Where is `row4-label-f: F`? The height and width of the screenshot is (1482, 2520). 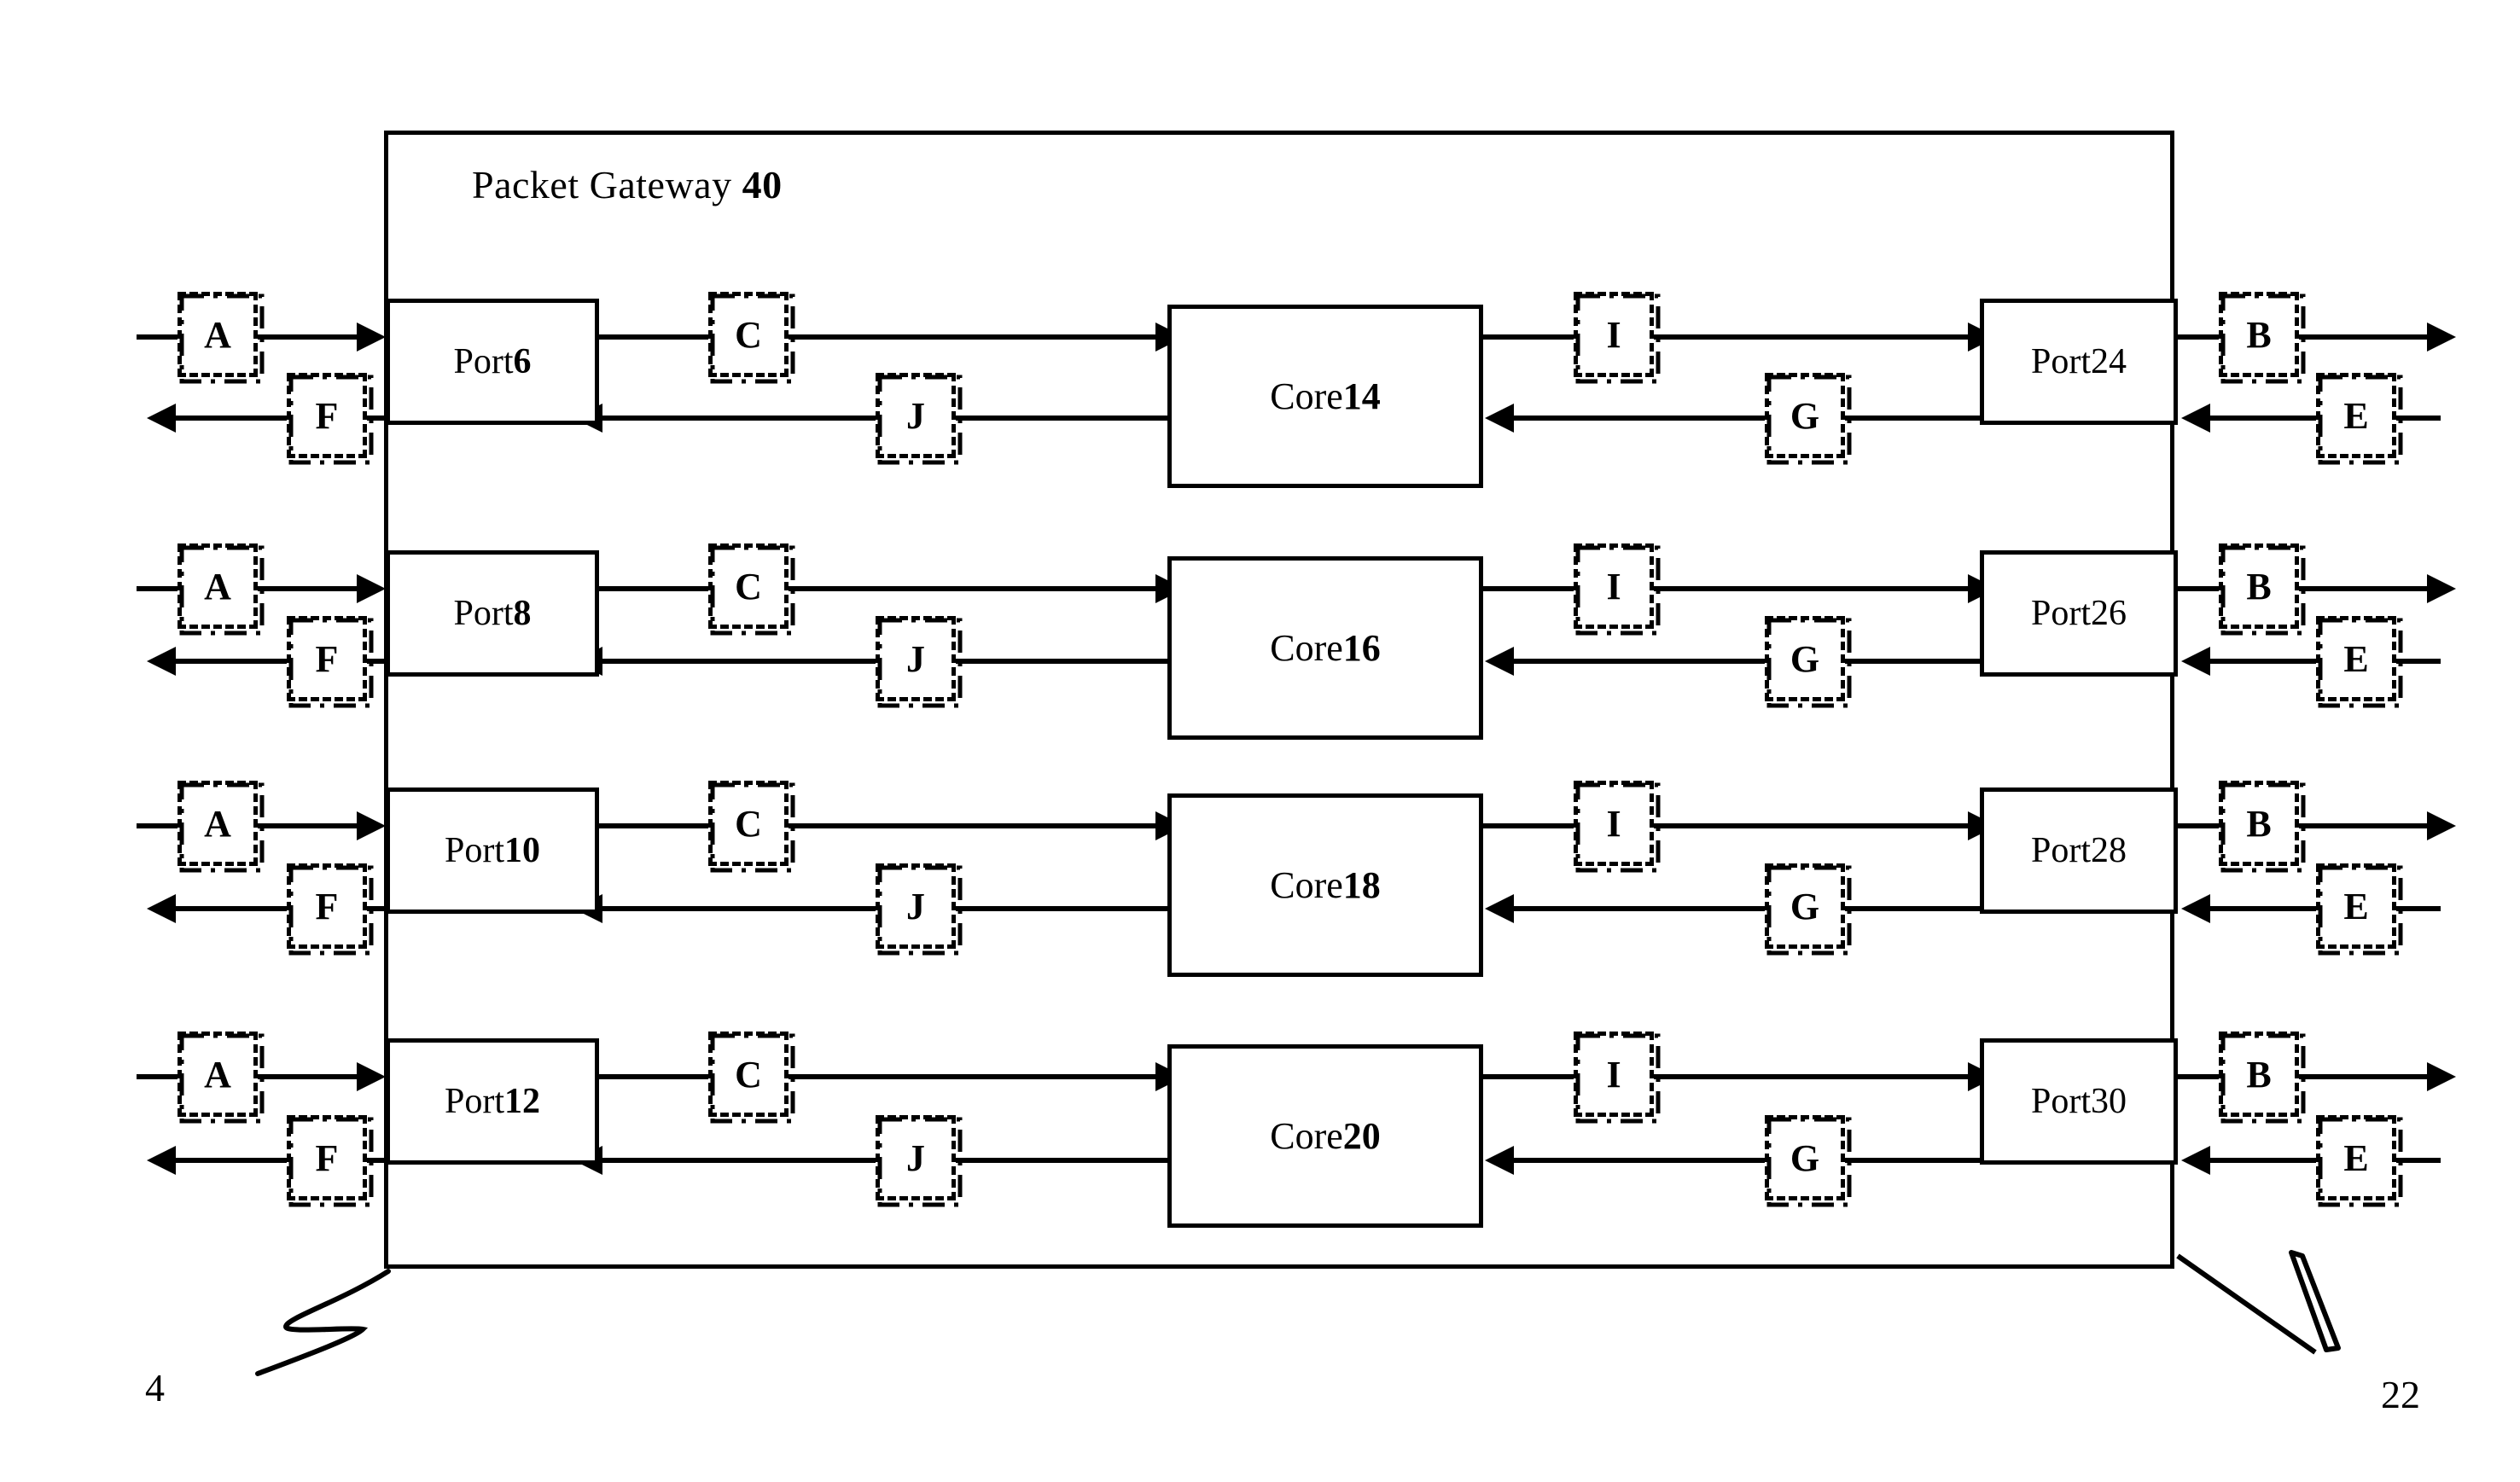
row4-label-f: F is located at coordinates (330, 1161).